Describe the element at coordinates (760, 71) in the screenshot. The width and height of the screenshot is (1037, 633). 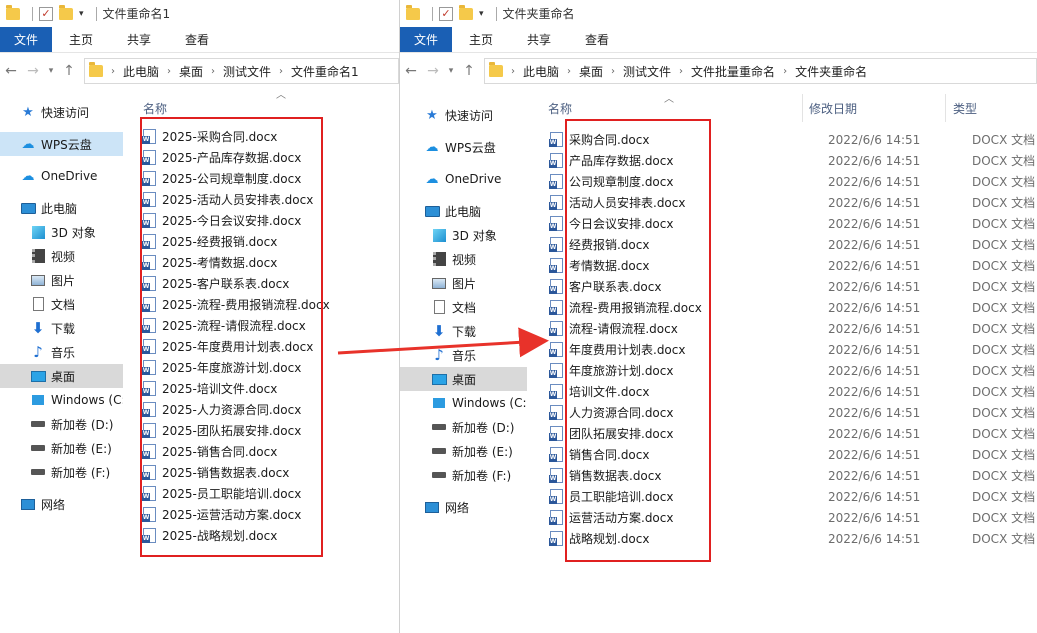
I see `address-bar: › 此电脑 › 桌面 › 测试文件 › 文件批量重命名 › 文件夹重命名` at that location.